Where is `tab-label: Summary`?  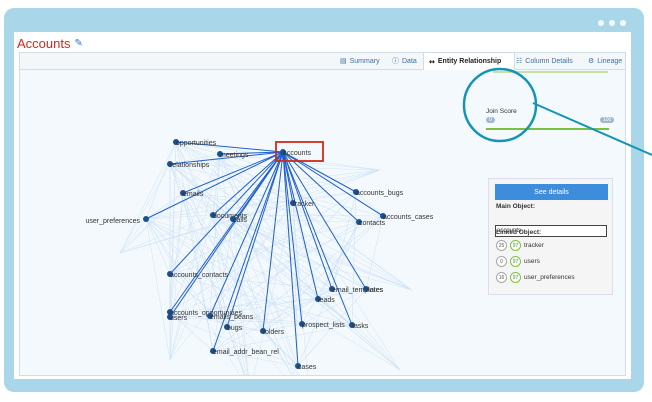 tab-label: Summary is located at coordinates (364, 61).